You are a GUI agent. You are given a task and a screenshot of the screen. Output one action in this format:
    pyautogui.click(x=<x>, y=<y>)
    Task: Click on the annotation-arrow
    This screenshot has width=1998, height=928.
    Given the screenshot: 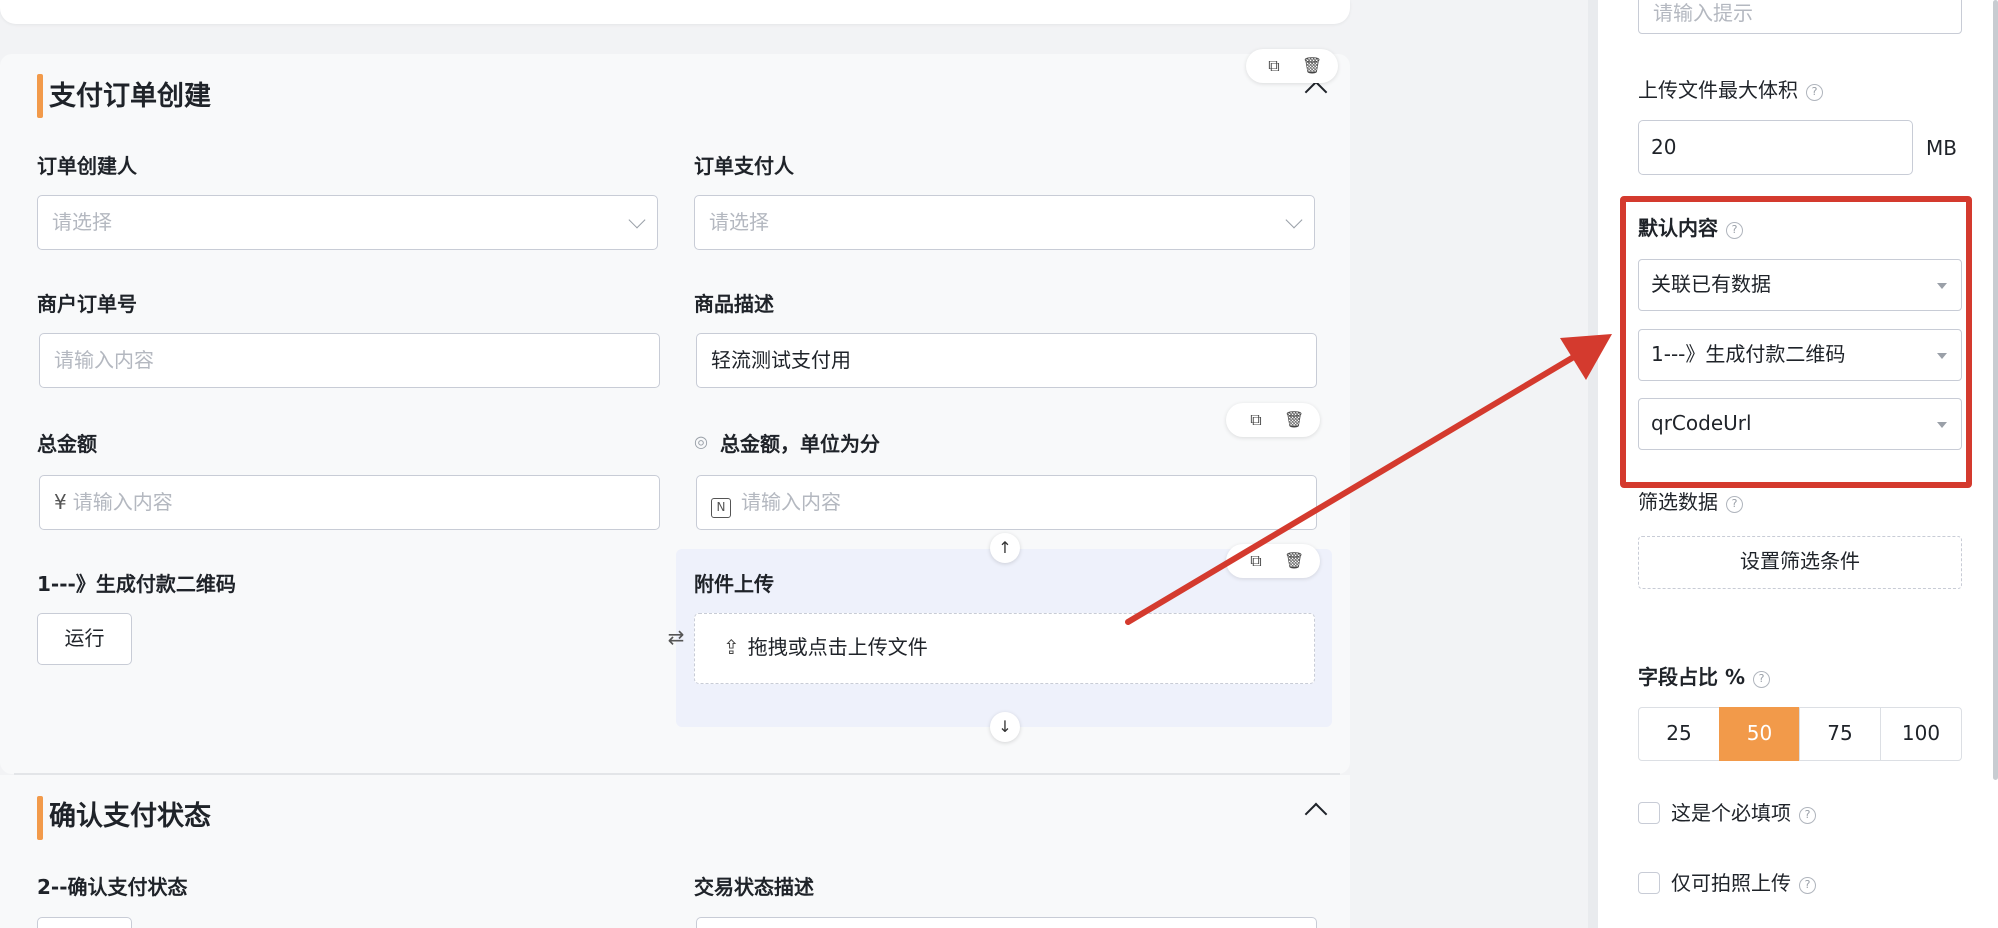 What is the action you would take?
    pyautogui.click(x=1368, y=479)
    